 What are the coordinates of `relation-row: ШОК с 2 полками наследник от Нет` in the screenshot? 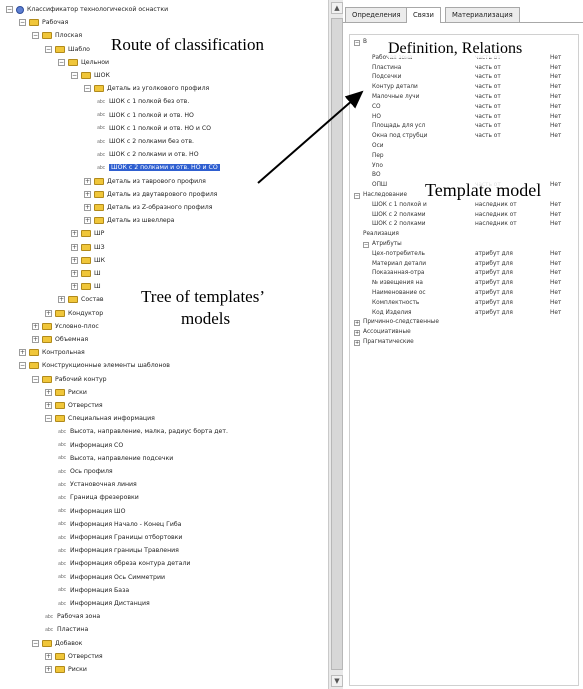 It's located at (464, 225).